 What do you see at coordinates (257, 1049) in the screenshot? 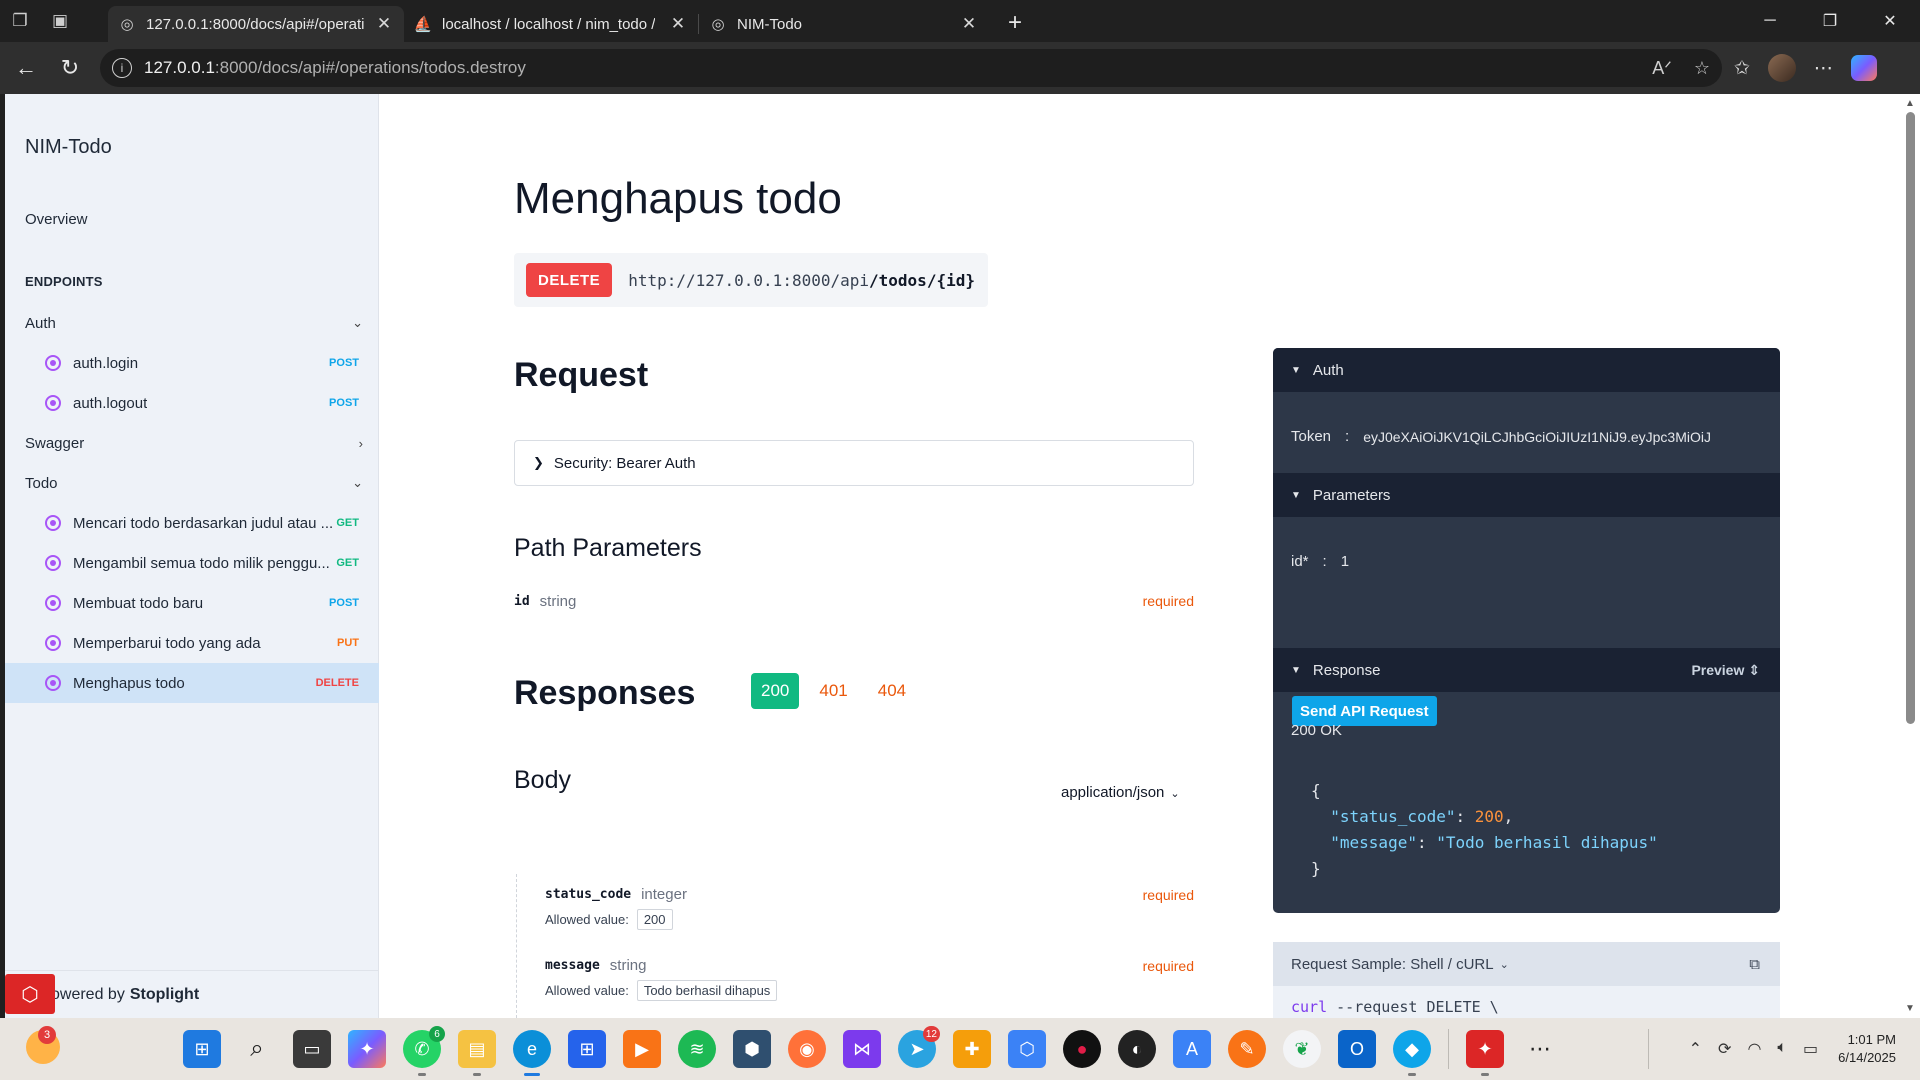
I see `search-icon: ⌕` at bounding box center [257, 1049].